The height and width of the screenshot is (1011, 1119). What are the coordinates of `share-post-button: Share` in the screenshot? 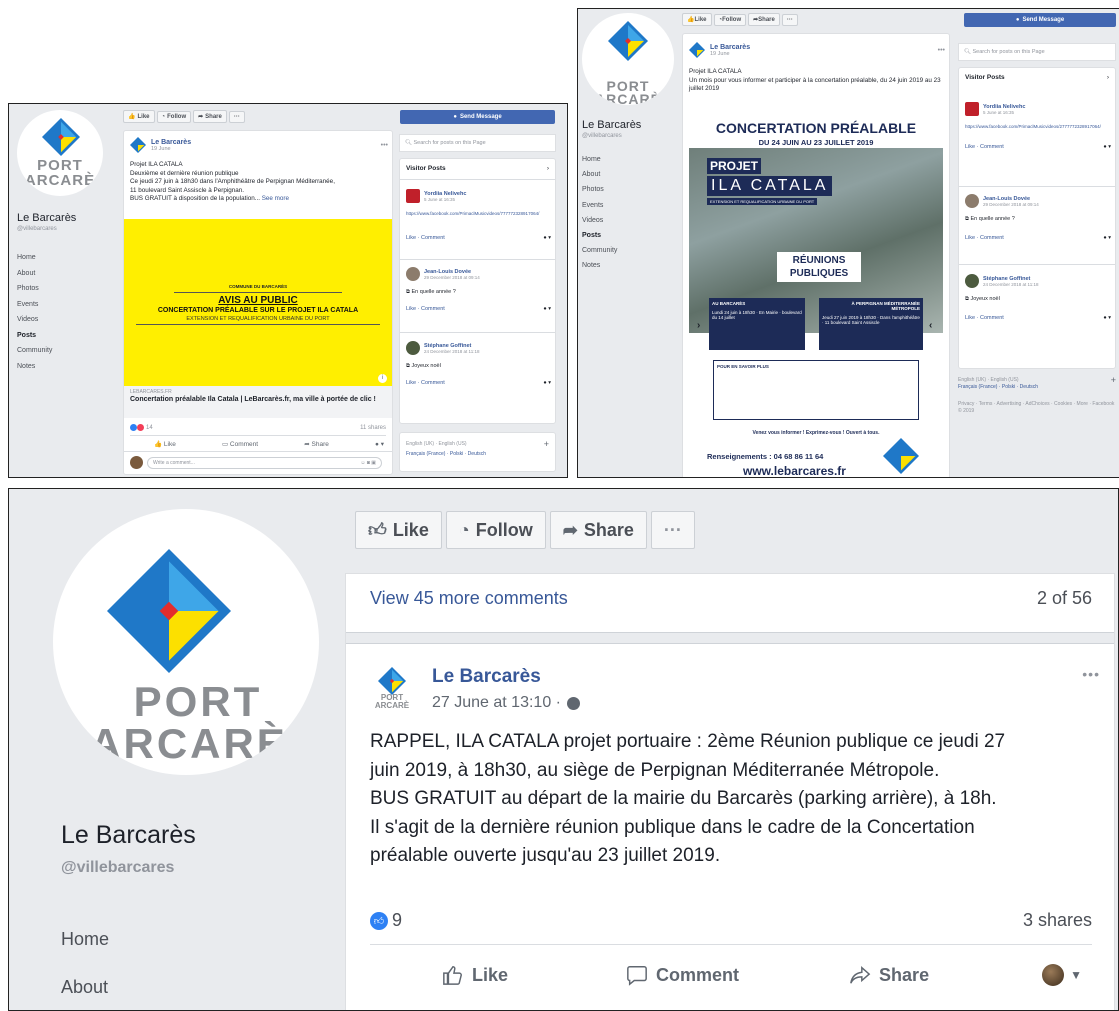 It's located at (889, 975).